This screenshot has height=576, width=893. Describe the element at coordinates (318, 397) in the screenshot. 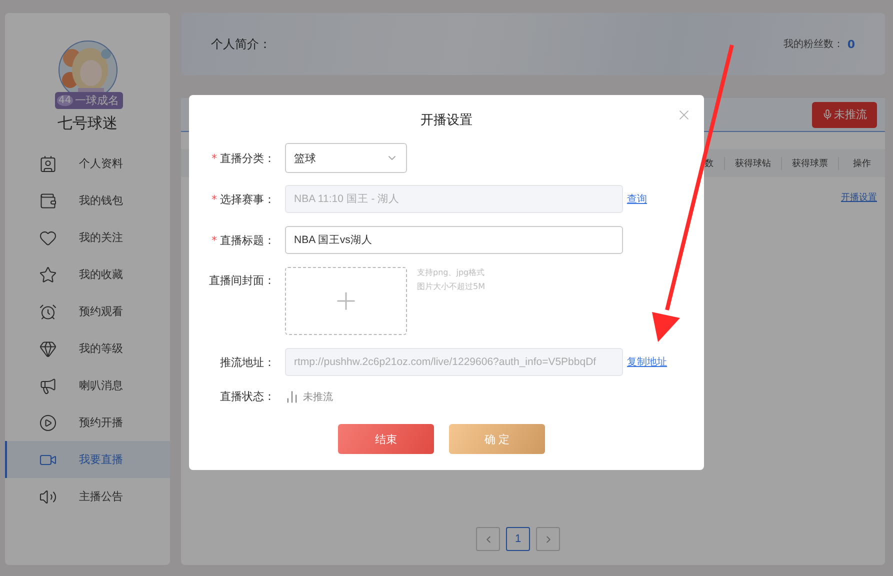

I see `status-text: 未推流` at that location.